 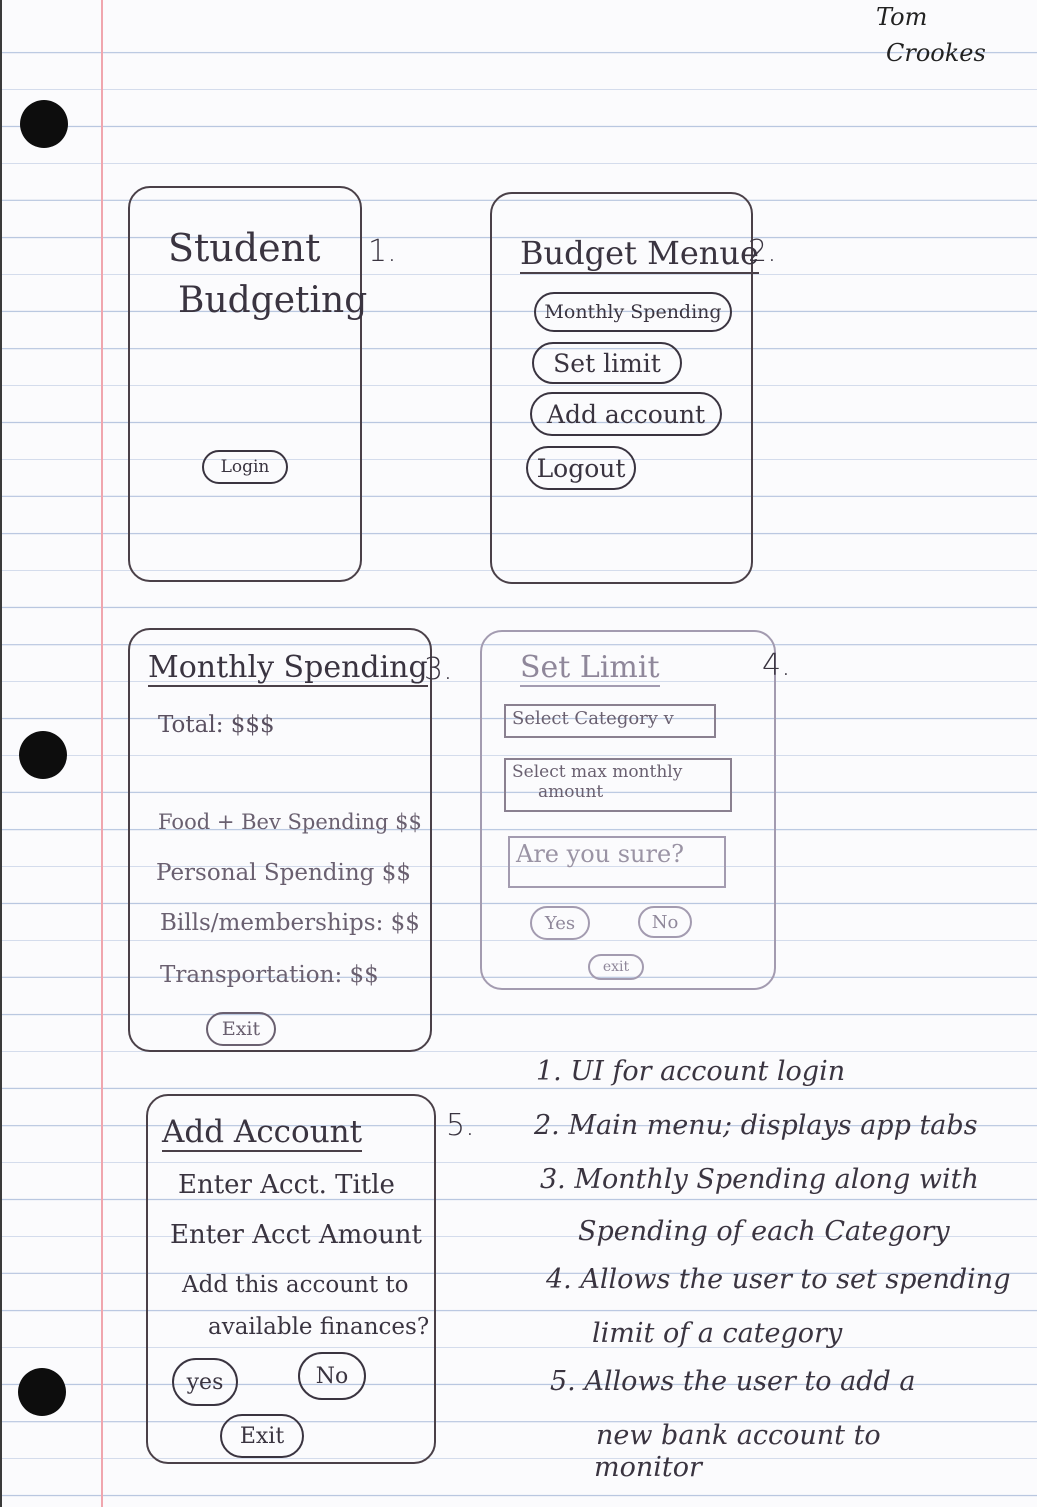 I want to click on note-5-continued: new bank account to, so click(x=738, y=1435).